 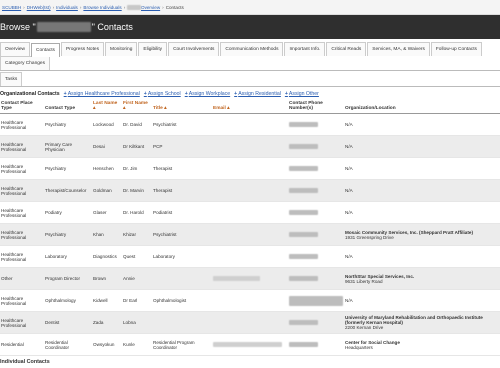 What do you see at coordinates (137, 234) in the screenshot?
I see `cell-first-name: Khizar` at bounding box center [137, 234].